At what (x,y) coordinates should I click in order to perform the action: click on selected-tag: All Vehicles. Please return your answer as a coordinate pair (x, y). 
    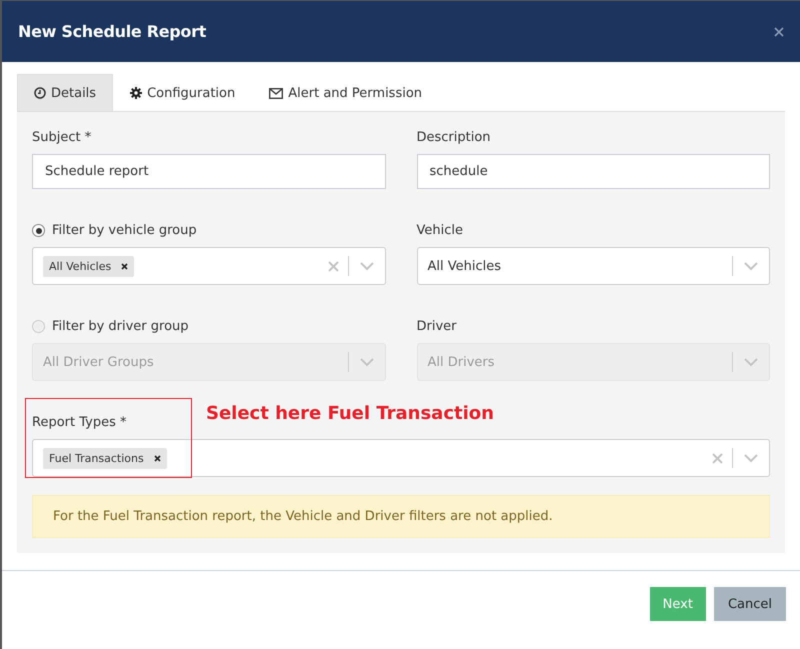
    Looking at the image, I should click on (88, 266).